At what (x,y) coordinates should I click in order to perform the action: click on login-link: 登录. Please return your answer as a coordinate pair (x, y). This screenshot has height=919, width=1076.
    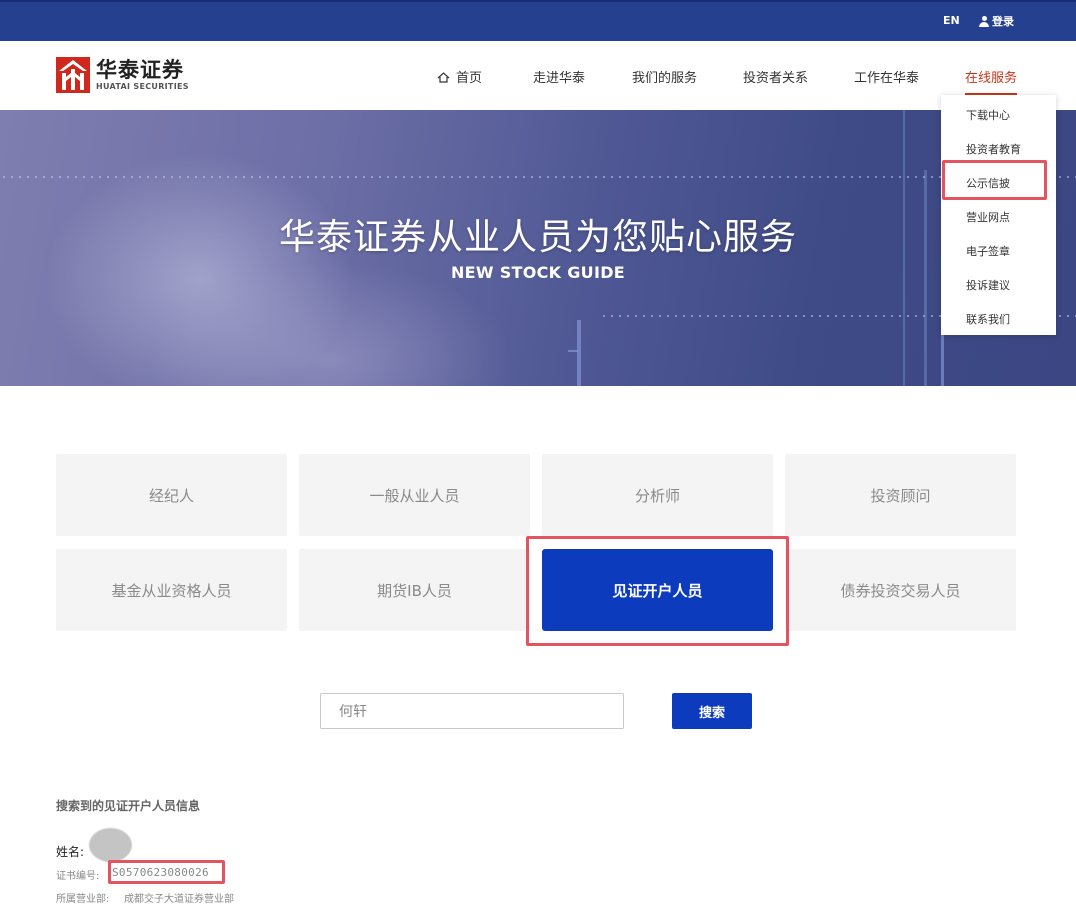
    Looking at the image, I should click on (996, 21).